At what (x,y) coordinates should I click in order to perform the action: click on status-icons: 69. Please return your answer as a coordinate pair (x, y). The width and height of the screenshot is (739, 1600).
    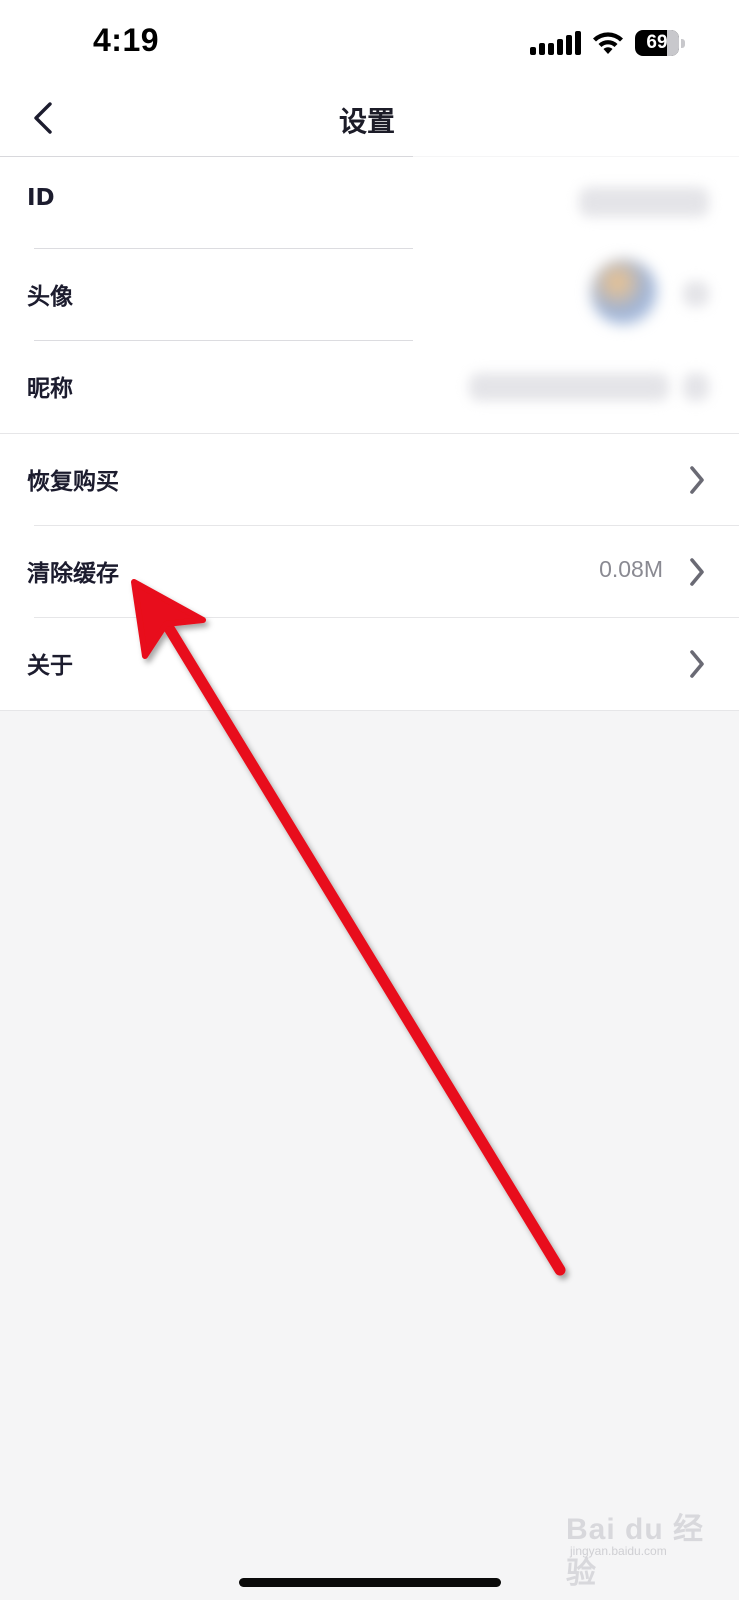
    Looking at the image, I should click on (607, 43).